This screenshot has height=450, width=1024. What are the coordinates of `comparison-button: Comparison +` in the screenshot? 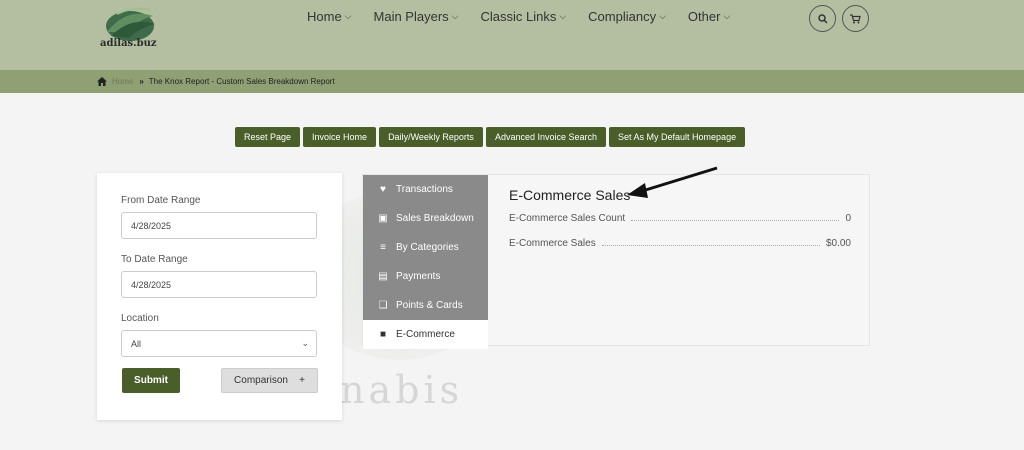 It's located at (269, 380).